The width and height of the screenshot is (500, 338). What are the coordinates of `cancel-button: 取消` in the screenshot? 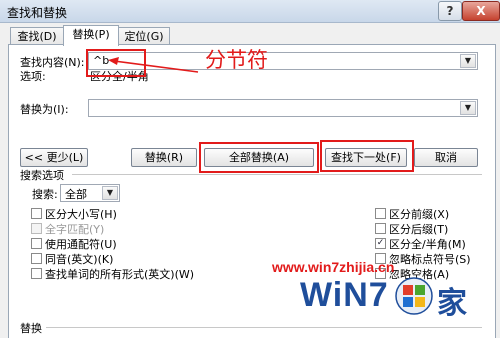 It's located at (446, 157).